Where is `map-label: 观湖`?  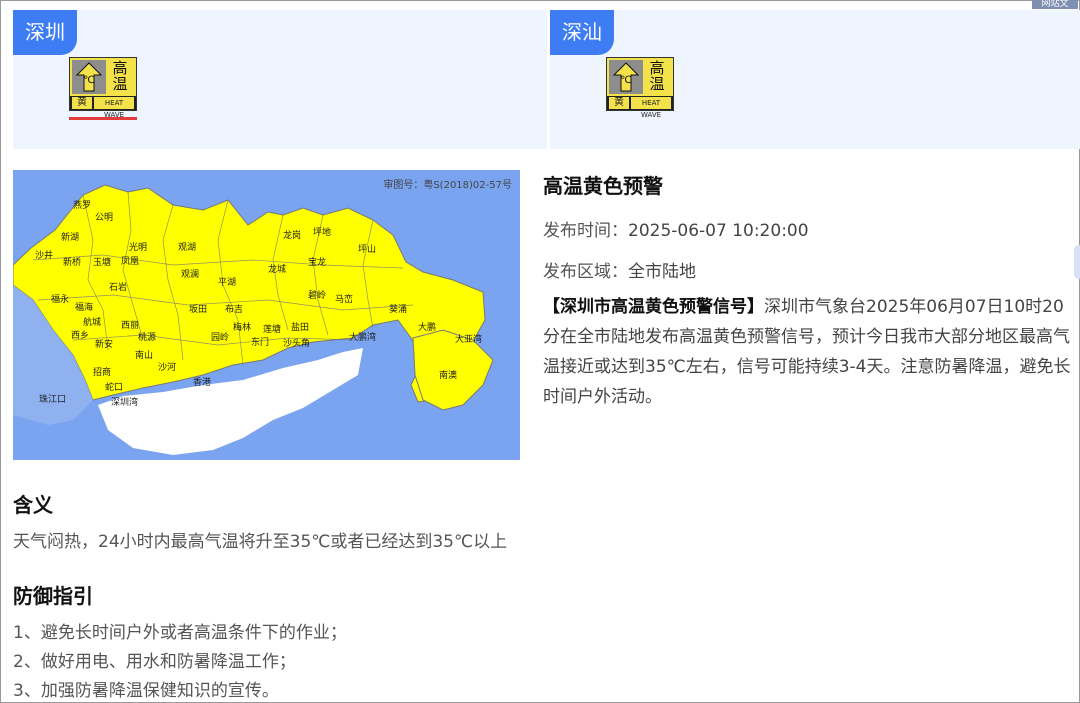
map-label: 观湖 is located at coordinates (187, 248).